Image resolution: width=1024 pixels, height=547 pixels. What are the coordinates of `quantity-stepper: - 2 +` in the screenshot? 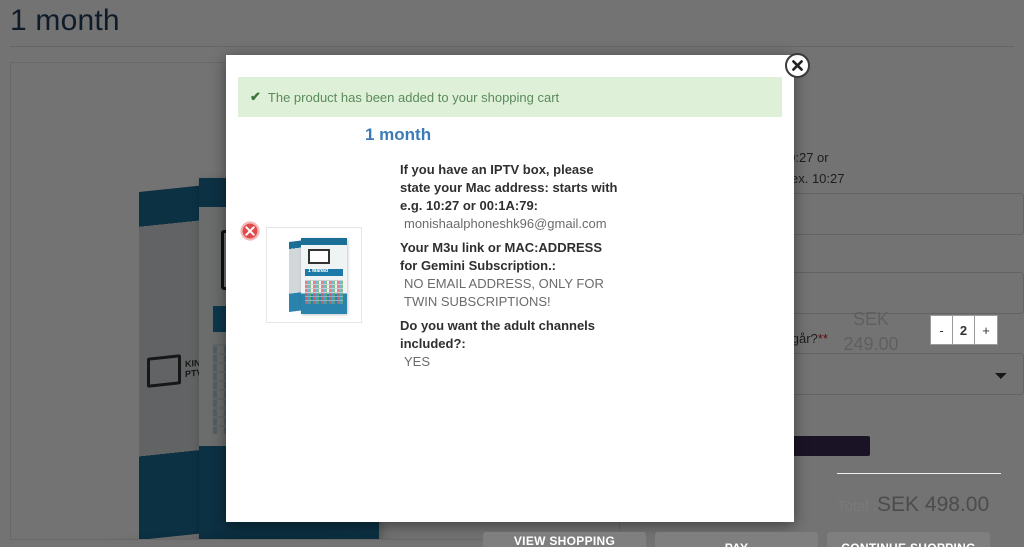 It's located at (964, 330).